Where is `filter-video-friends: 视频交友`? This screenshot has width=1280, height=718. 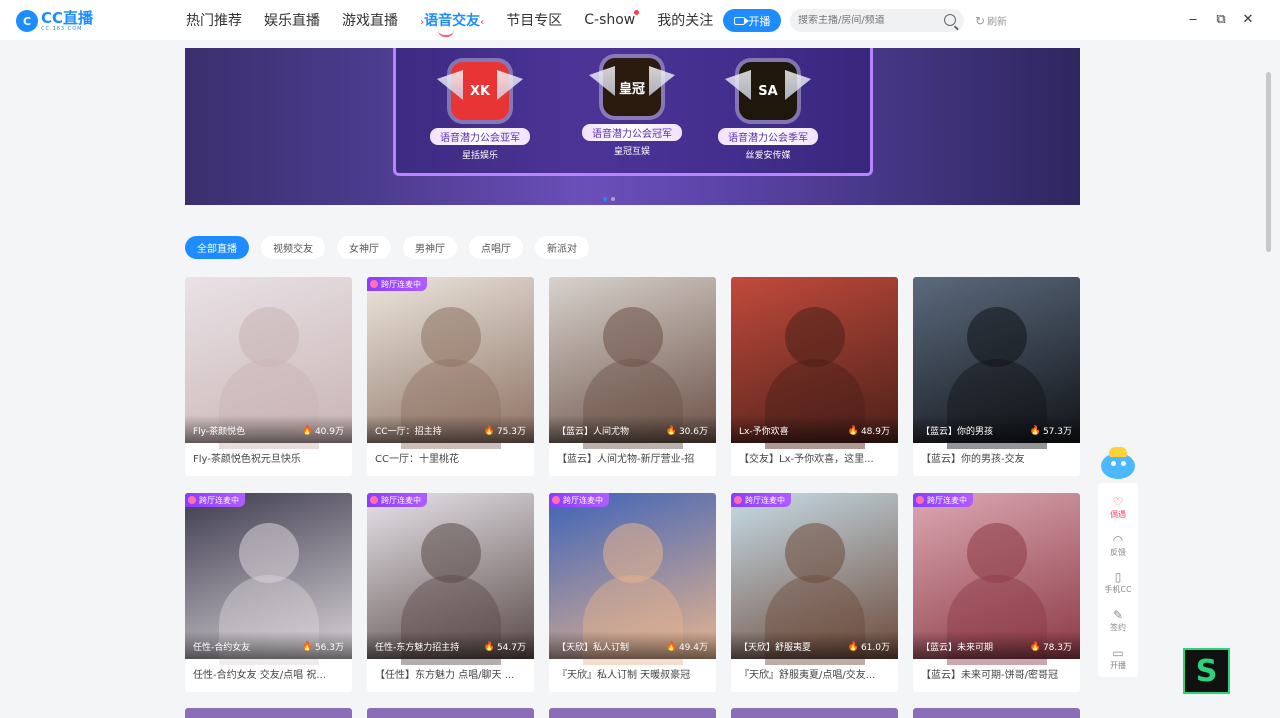
filter-video-friends: 视频交友 is located at coordinates (293, 247).